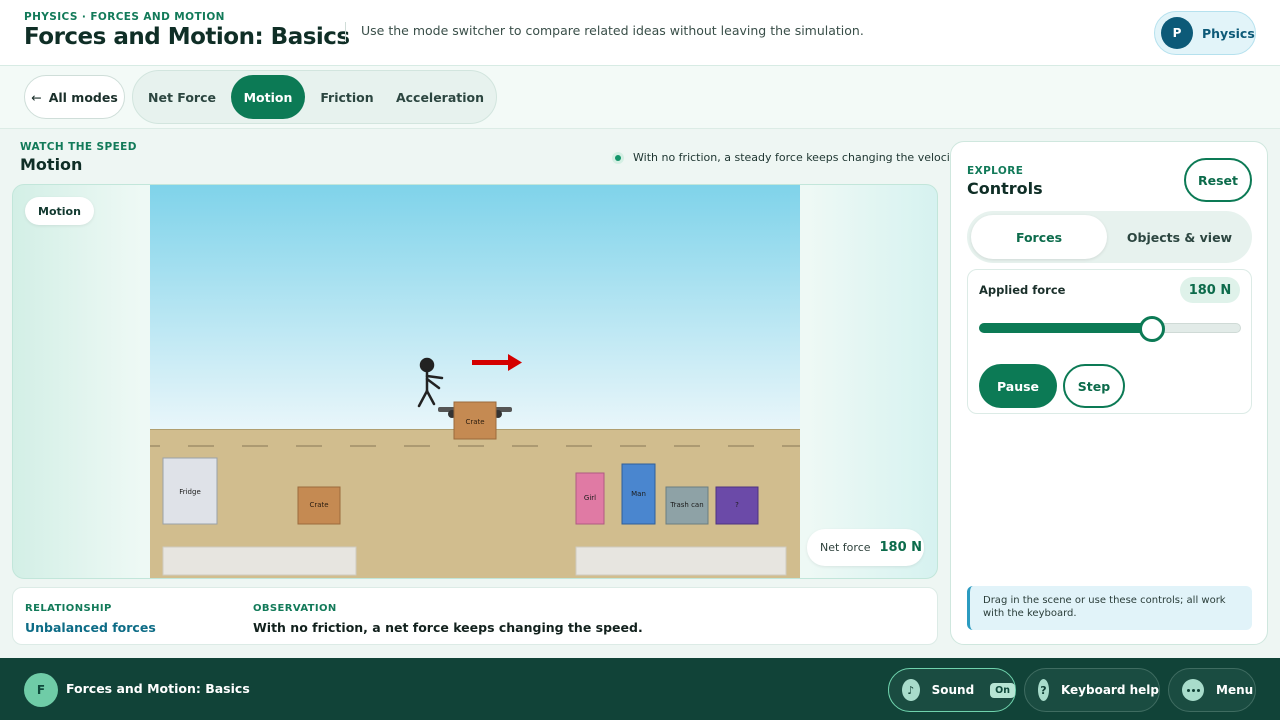 This screenshot has height=720, width=1280. Describe the element at coordinates (347, 97) in the screenshot. I see `tab-friction: Friction` at that location.